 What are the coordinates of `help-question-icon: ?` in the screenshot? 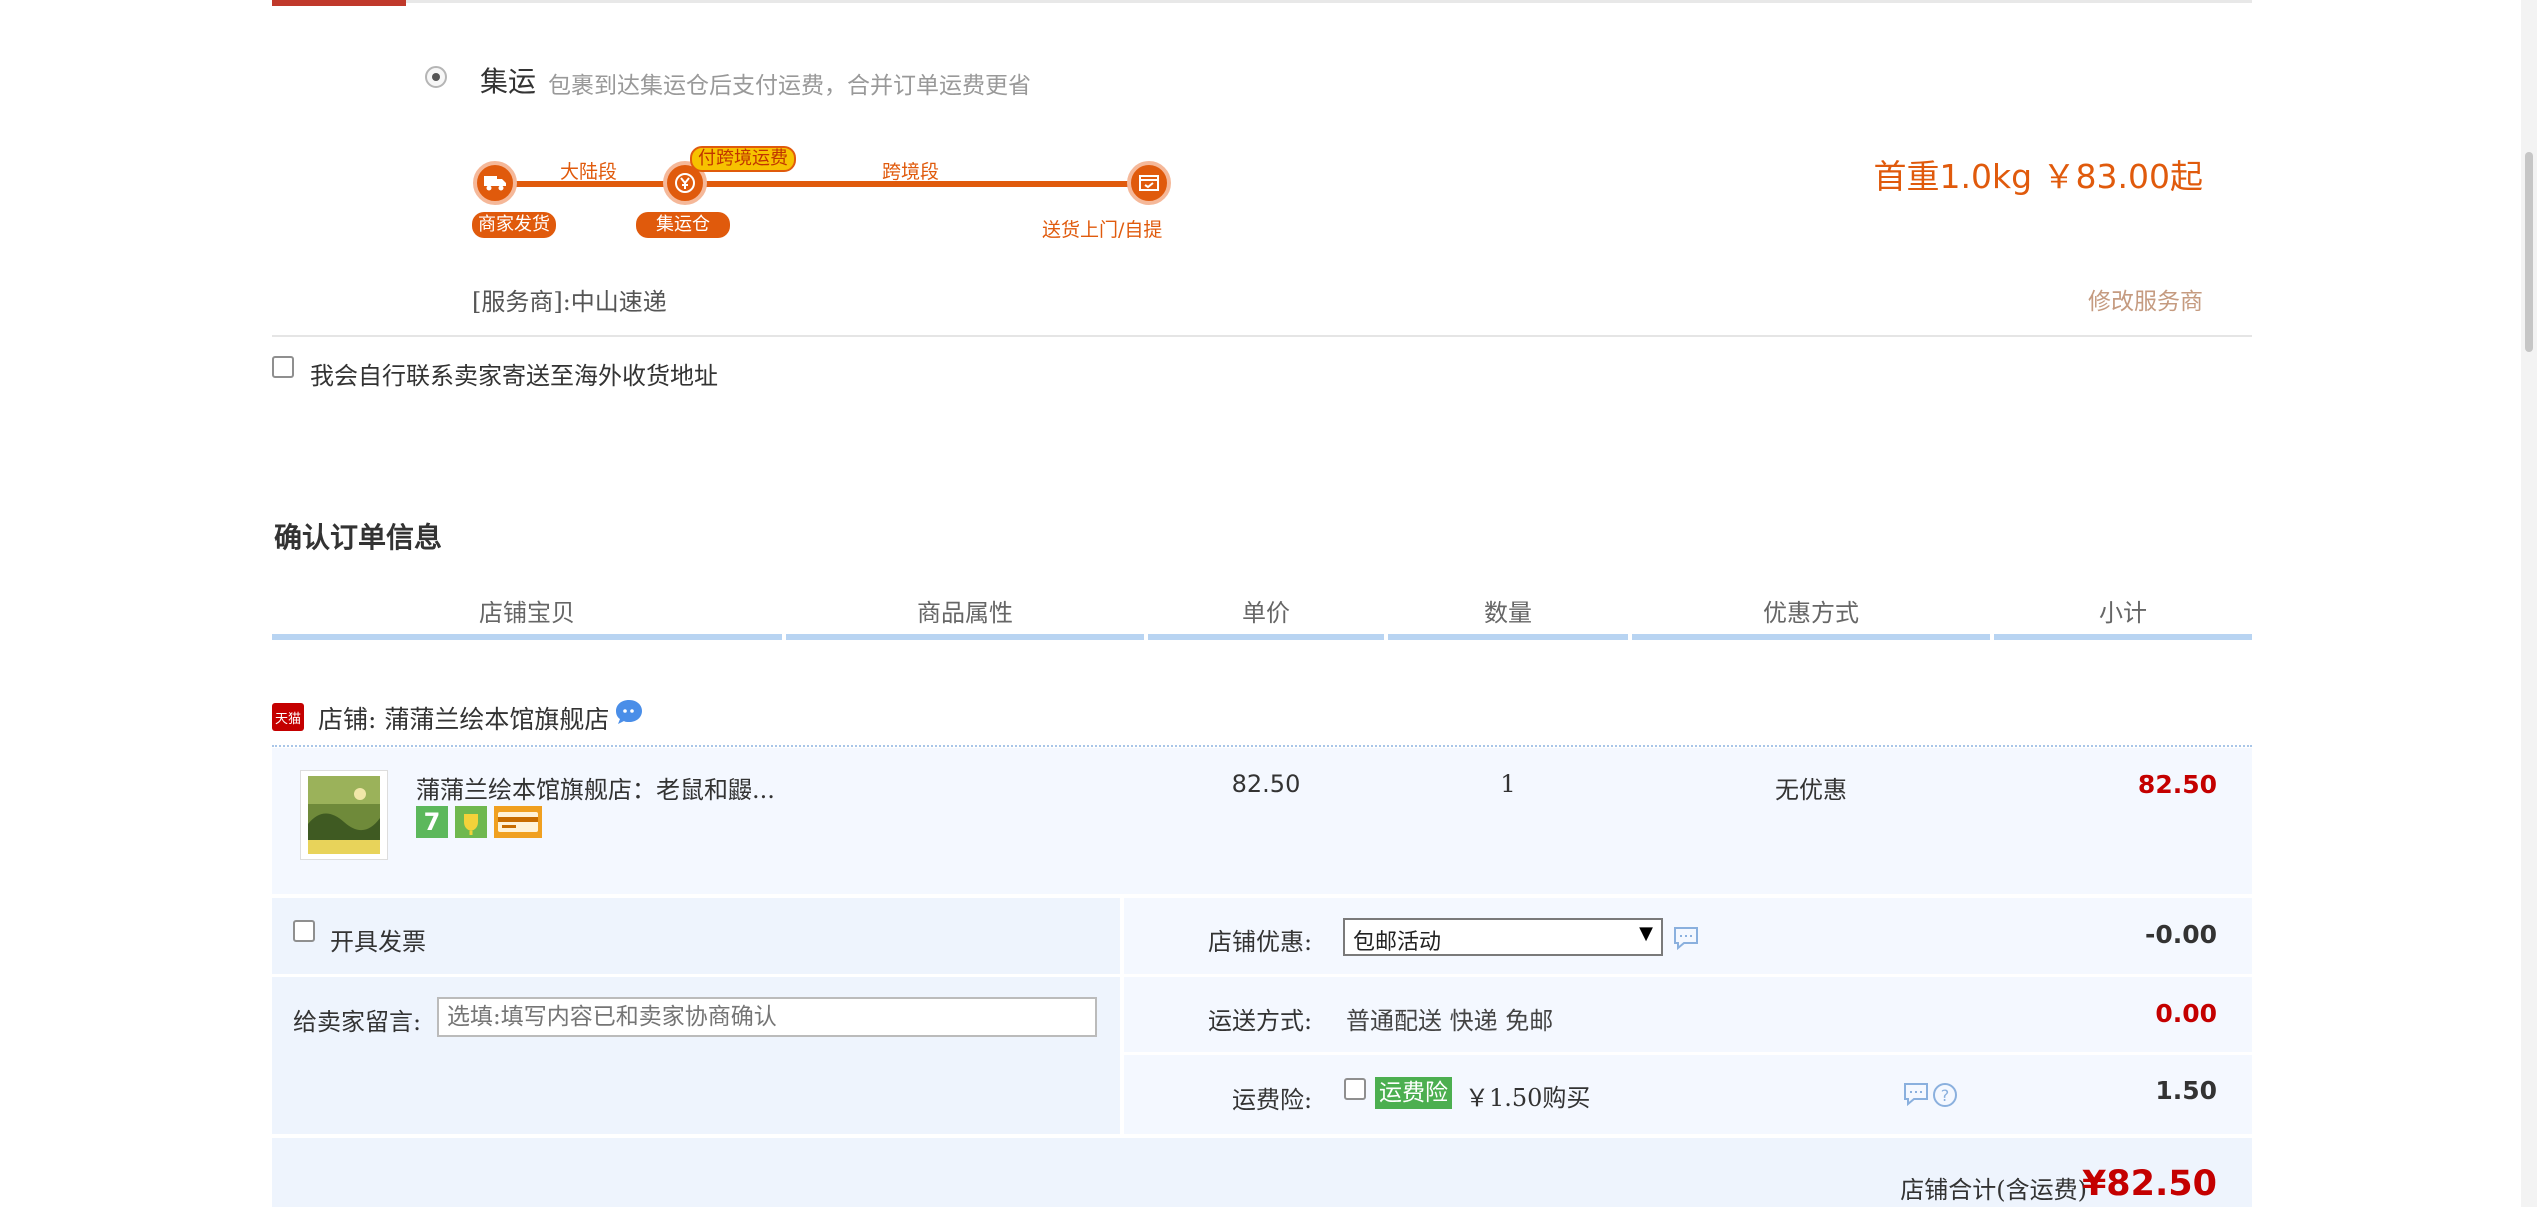 It's located at (1945, 1097).